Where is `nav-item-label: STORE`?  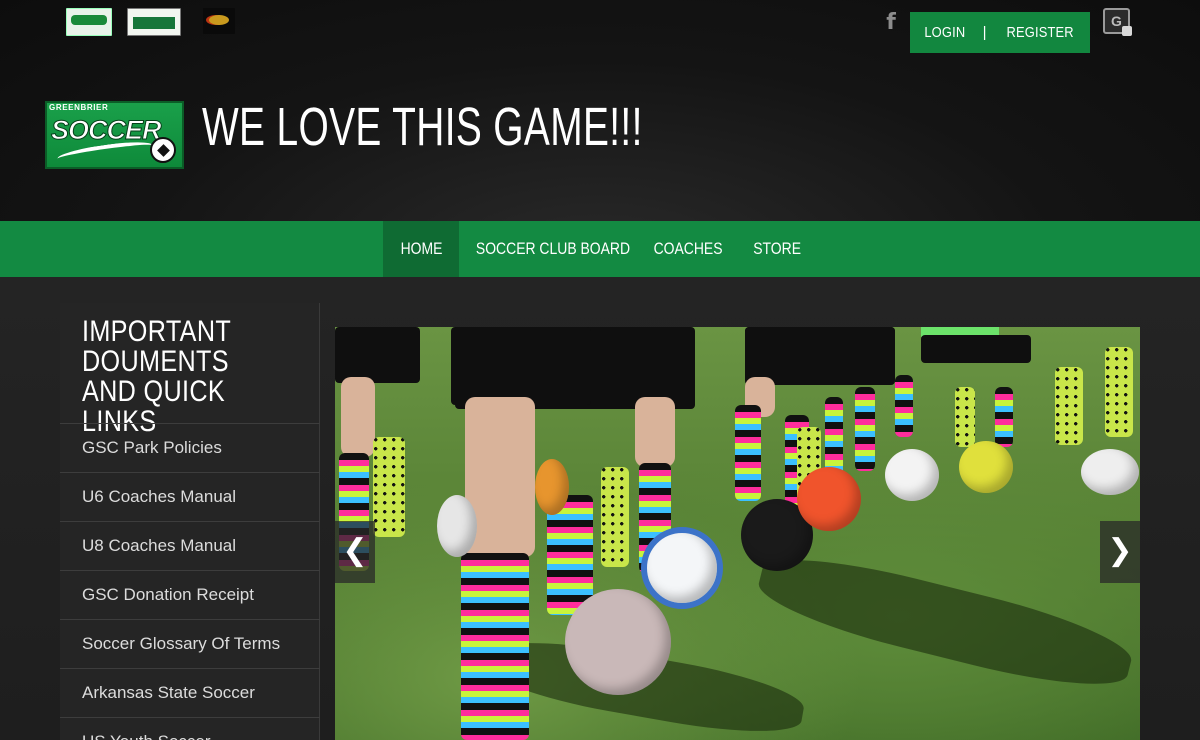
nav-item-label: STORE is located at coordinates (777, 248).